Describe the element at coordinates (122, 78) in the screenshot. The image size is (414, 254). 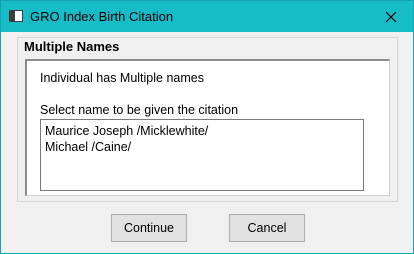
I see `info-text: Individual has Multiple names` at that location.